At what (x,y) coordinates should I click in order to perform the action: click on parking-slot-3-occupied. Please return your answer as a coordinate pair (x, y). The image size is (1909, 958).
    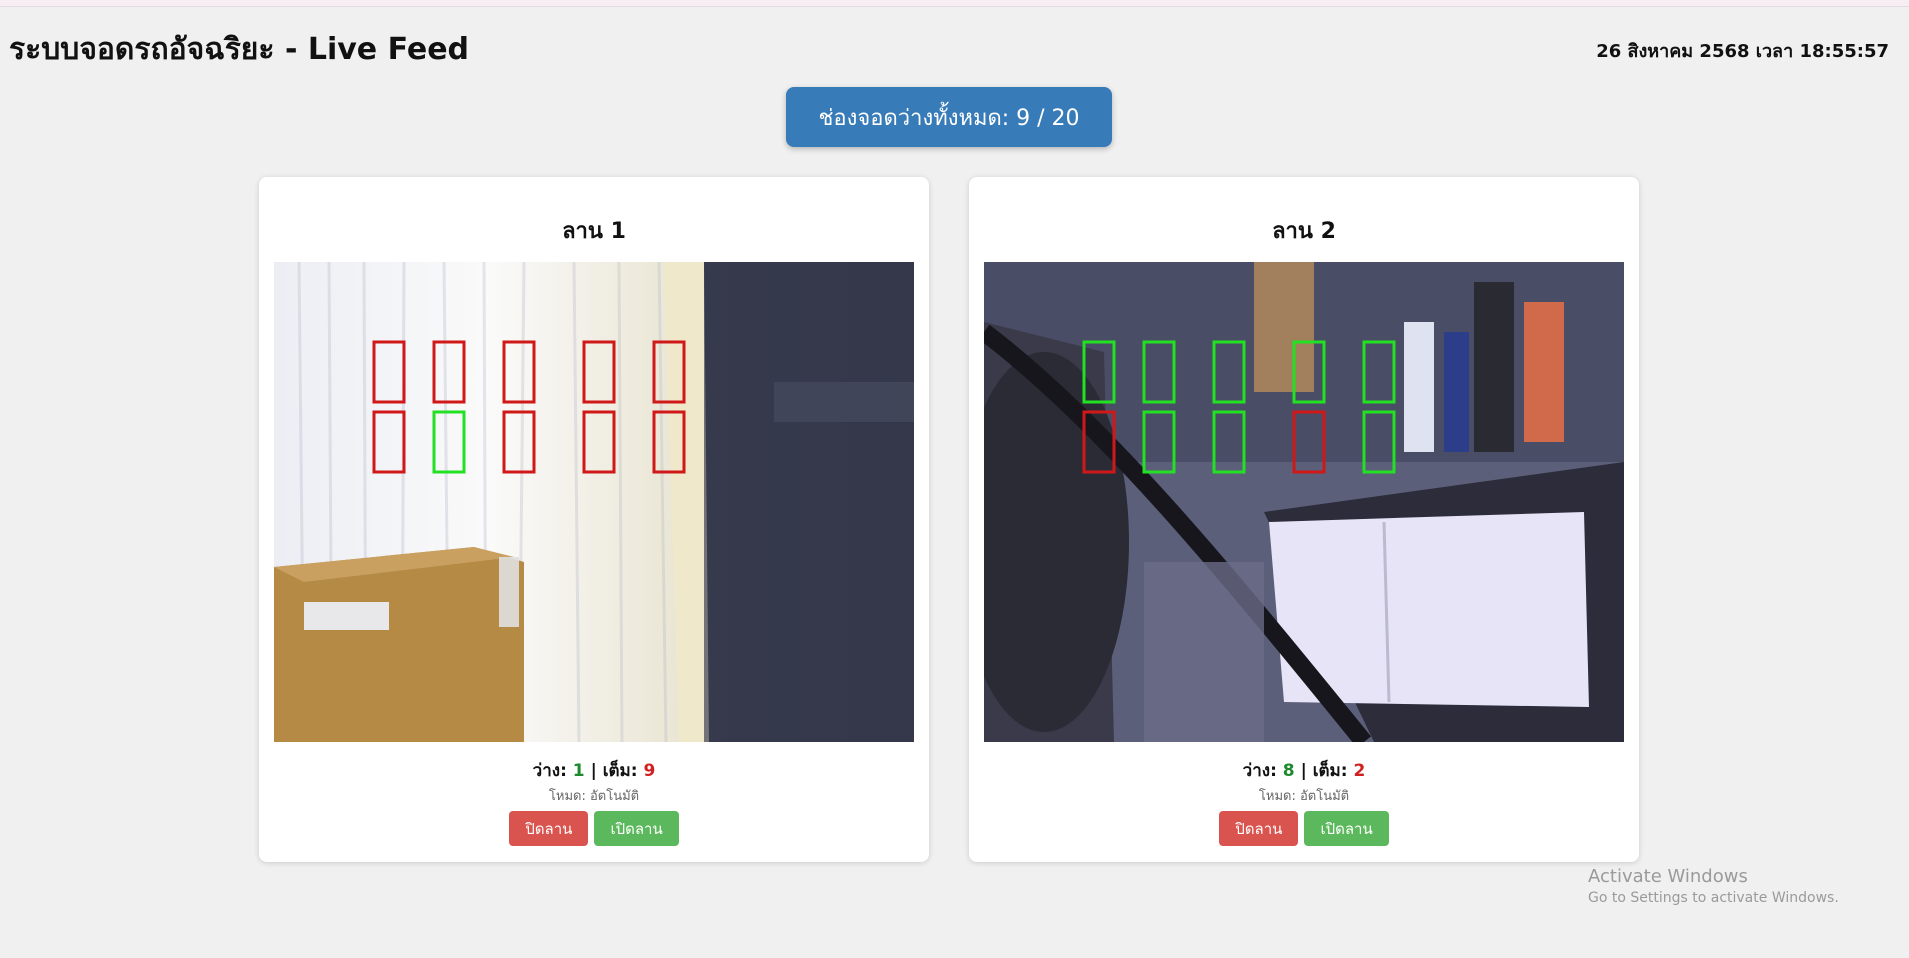
    Looking at the image, I should click on (519, 372).